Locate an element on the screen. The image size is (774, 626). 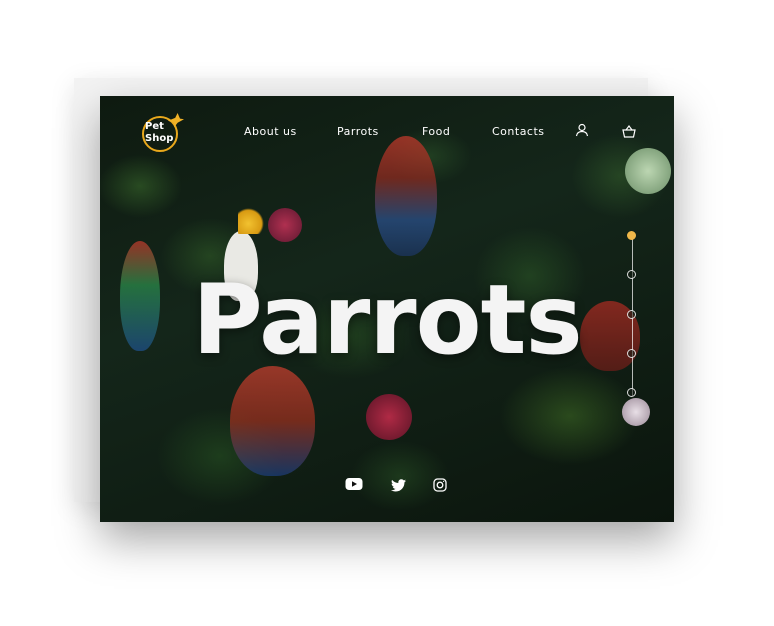
logo: Pet Shop is located at coordinates (145, 126).